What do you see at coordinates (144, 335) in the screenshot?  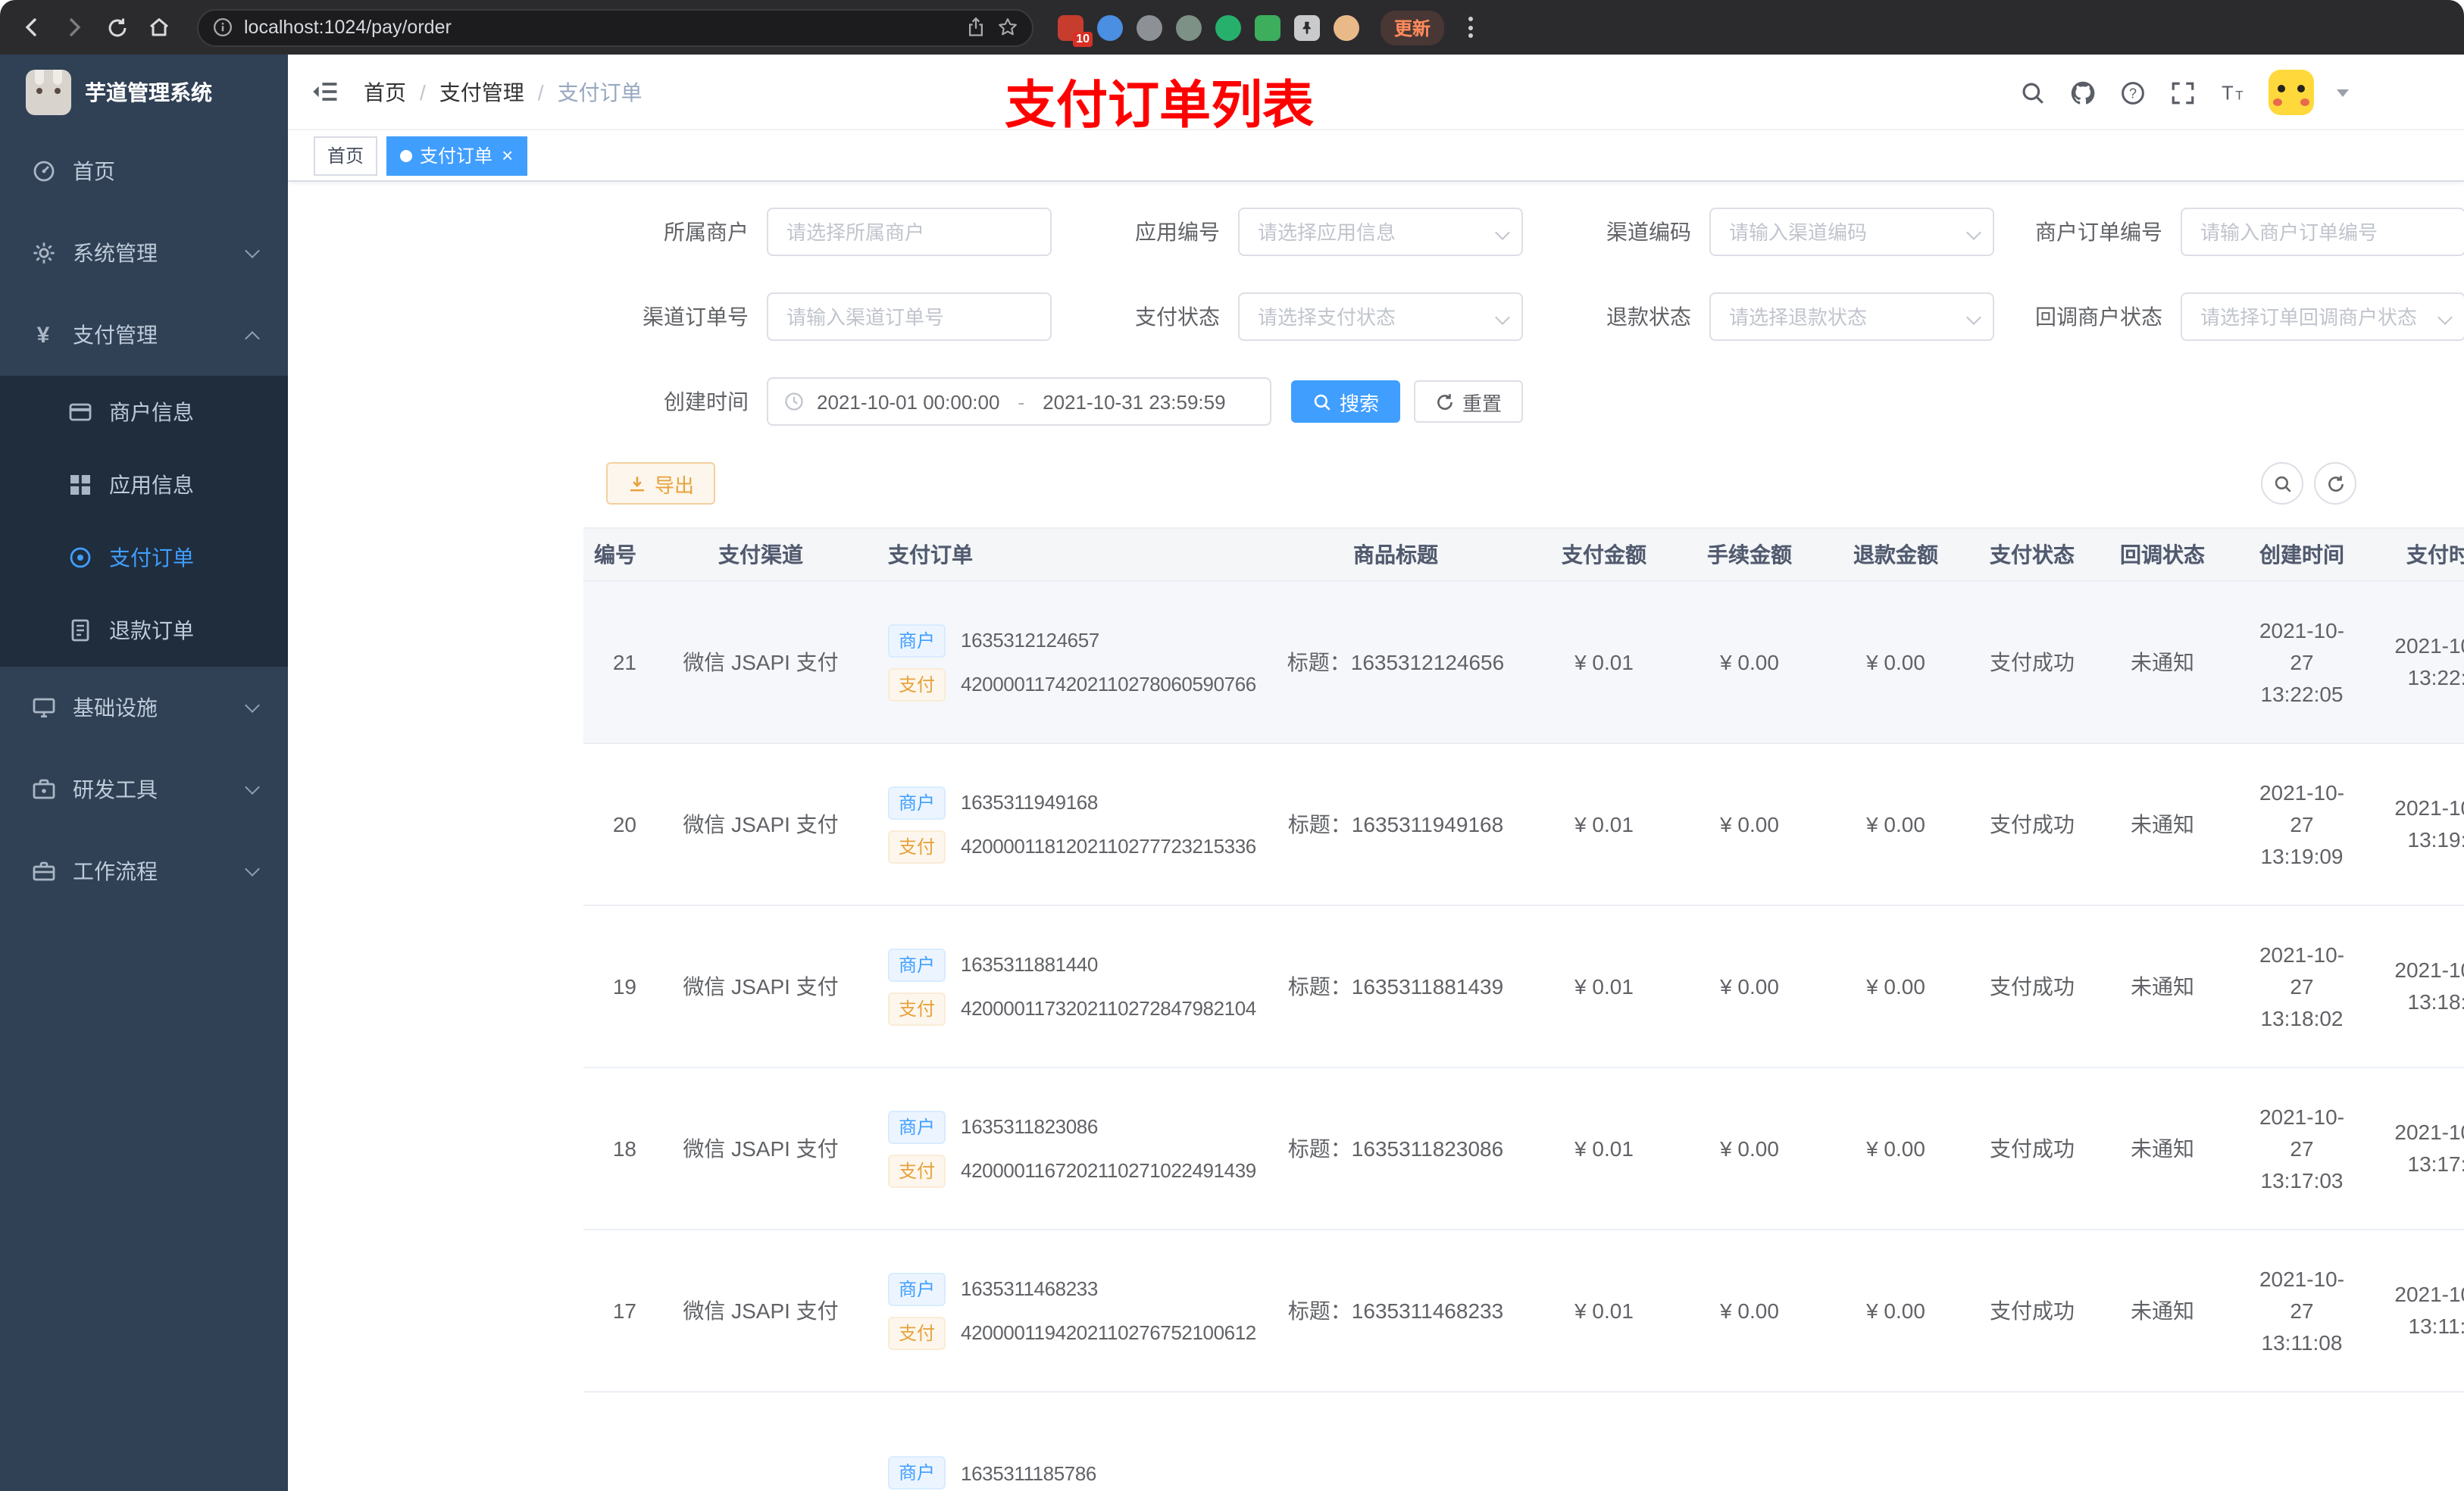 I see `sidebar-item-pay: ¥ 支付管理` at bounding box center [144, 335].